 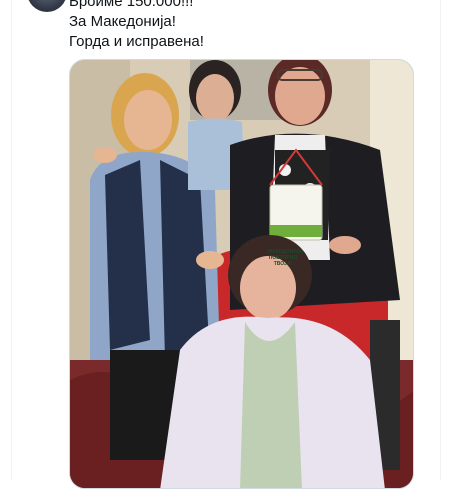 I want to click on tweet-line-2: За Македонија!, so click(x=122, y=21).